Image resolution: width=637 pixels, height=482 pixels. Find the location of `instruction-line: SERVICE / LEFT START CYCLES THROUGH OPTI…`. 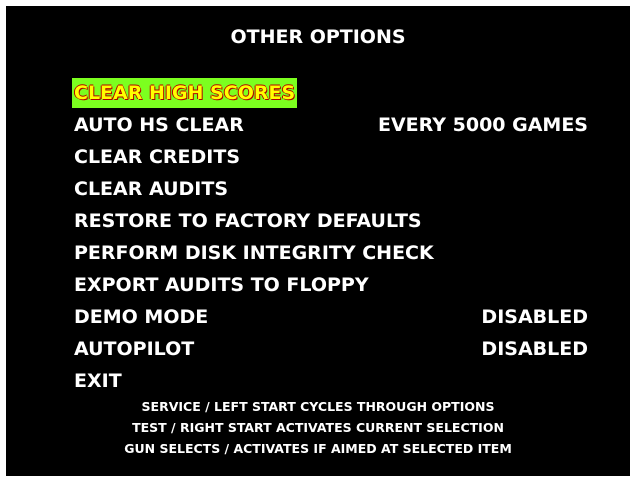

instruction-line: SERVICE / LEFT START CYCLES THROUGH OPTI… is located at coordinates (318, 406).